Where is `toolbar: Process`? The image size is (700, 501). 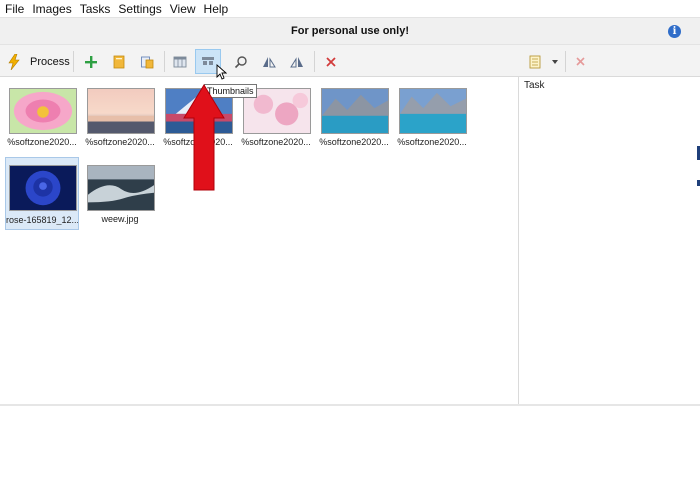
toolbar: Process is located at coordinates (350, 61).